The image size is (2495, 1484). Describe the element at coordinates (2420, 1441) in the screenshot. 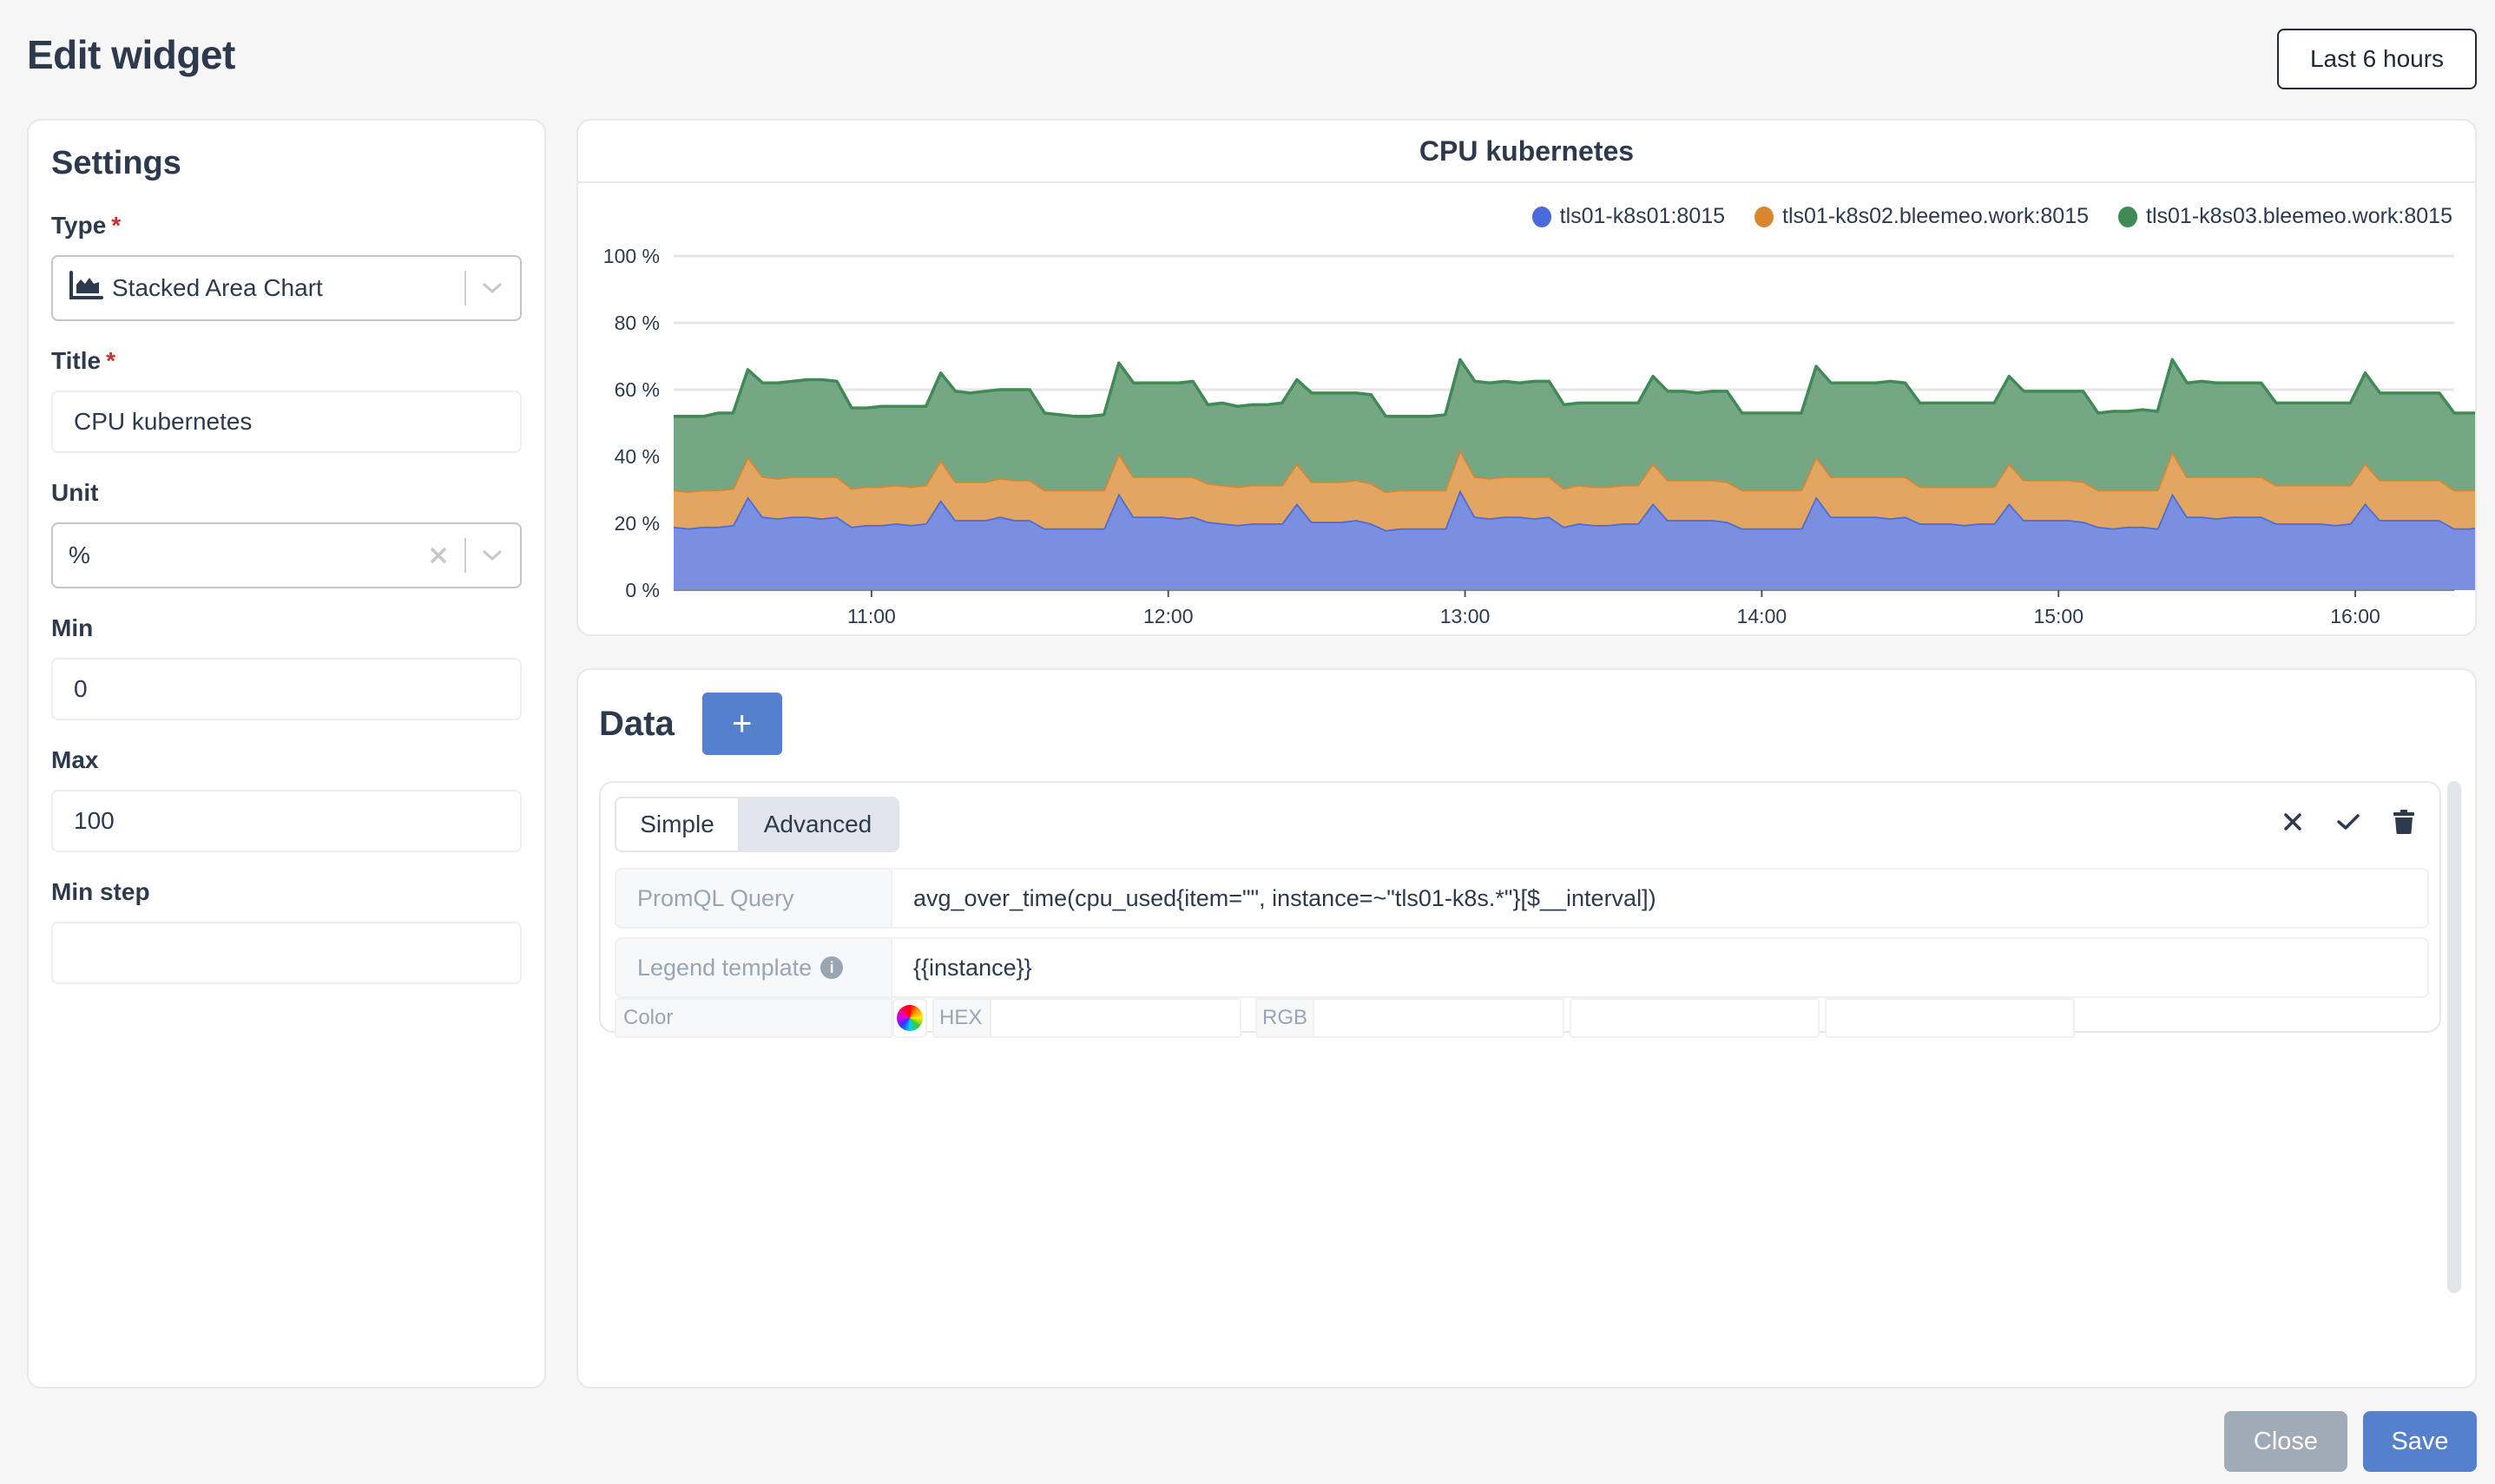

I see `save-button: Save` at that location.